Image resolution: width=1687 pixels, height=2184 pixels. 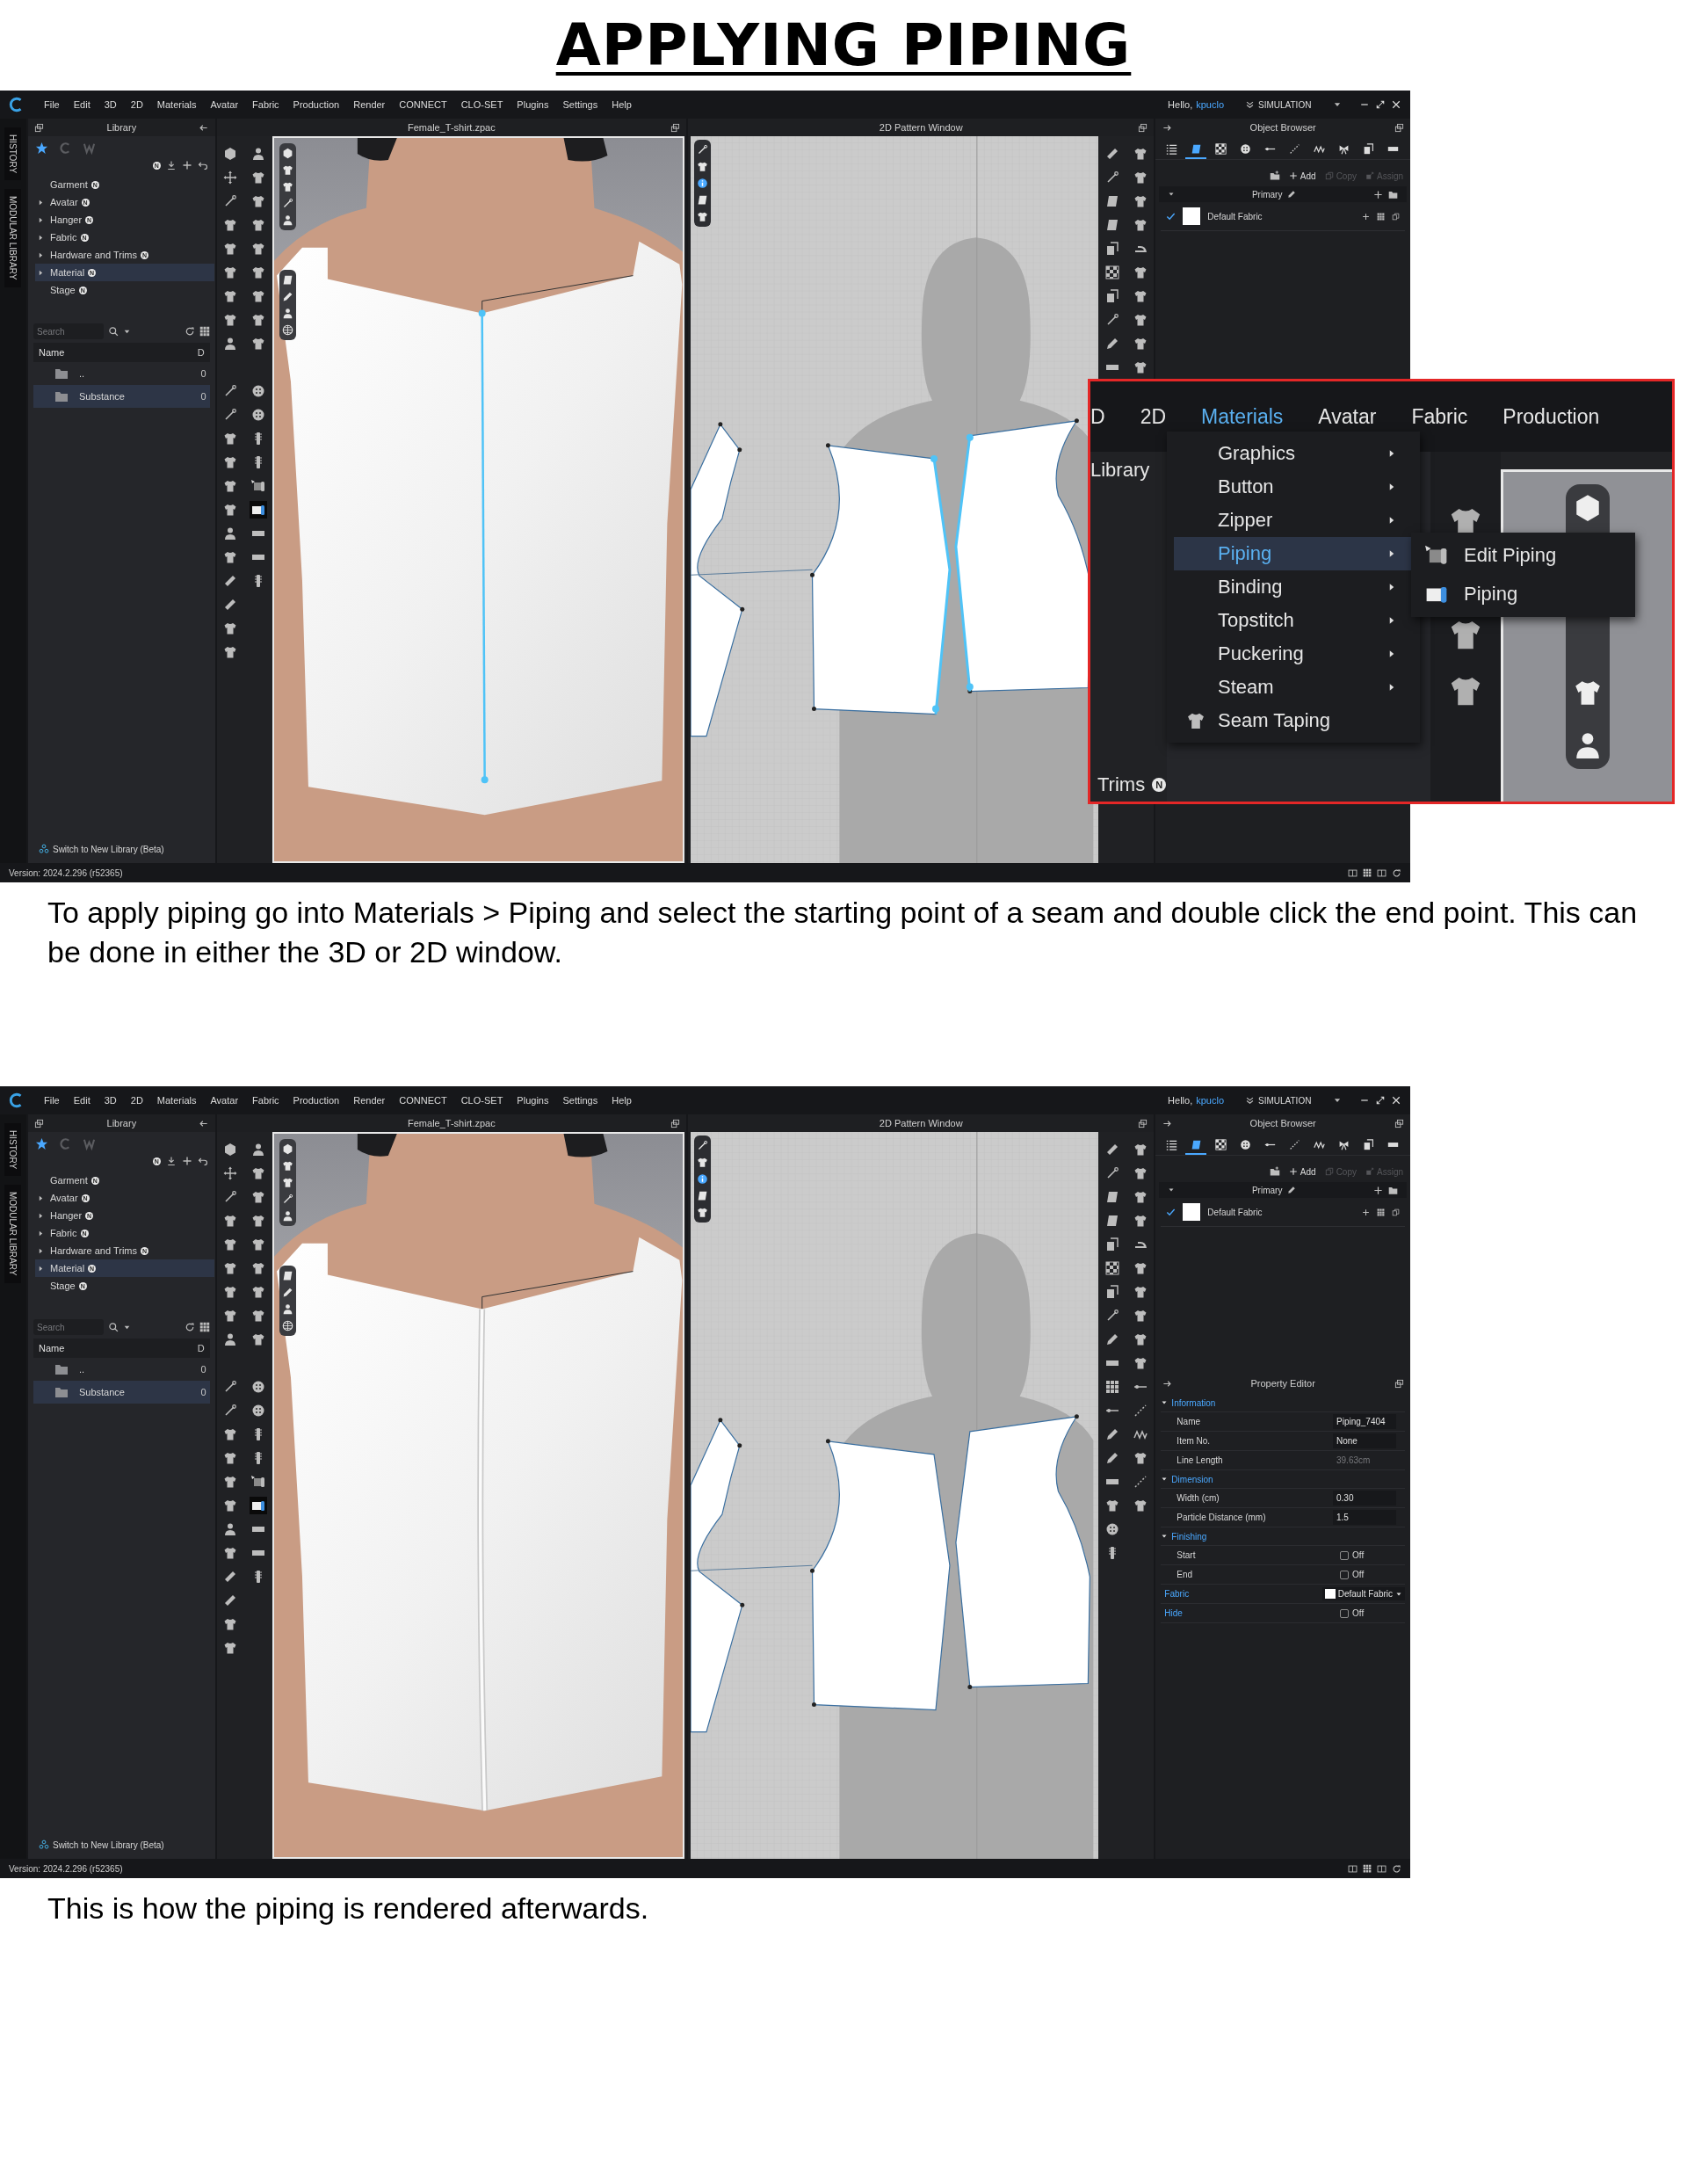 I want to click on property-label: Fabric, so click(x=1177, y=1594).